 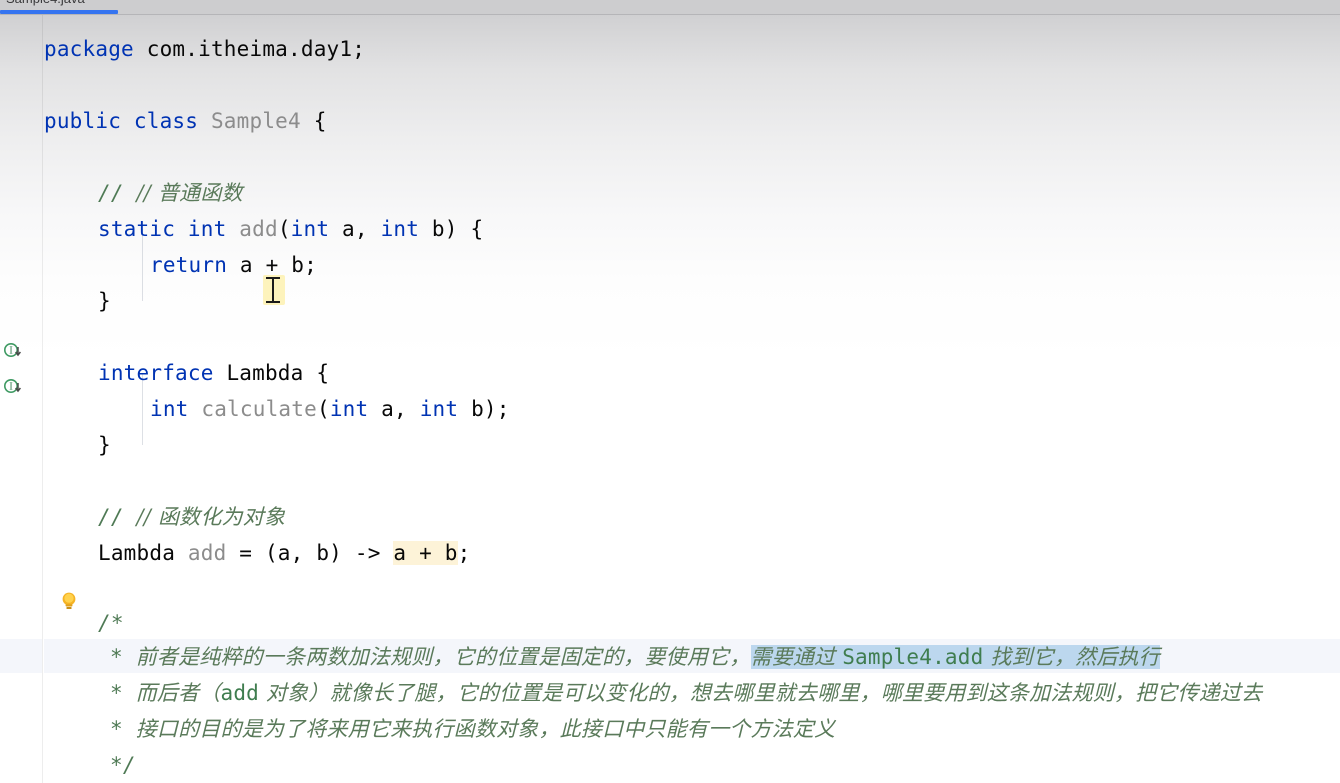 I want to click on cursor-bar, so click(x=273, y=290).